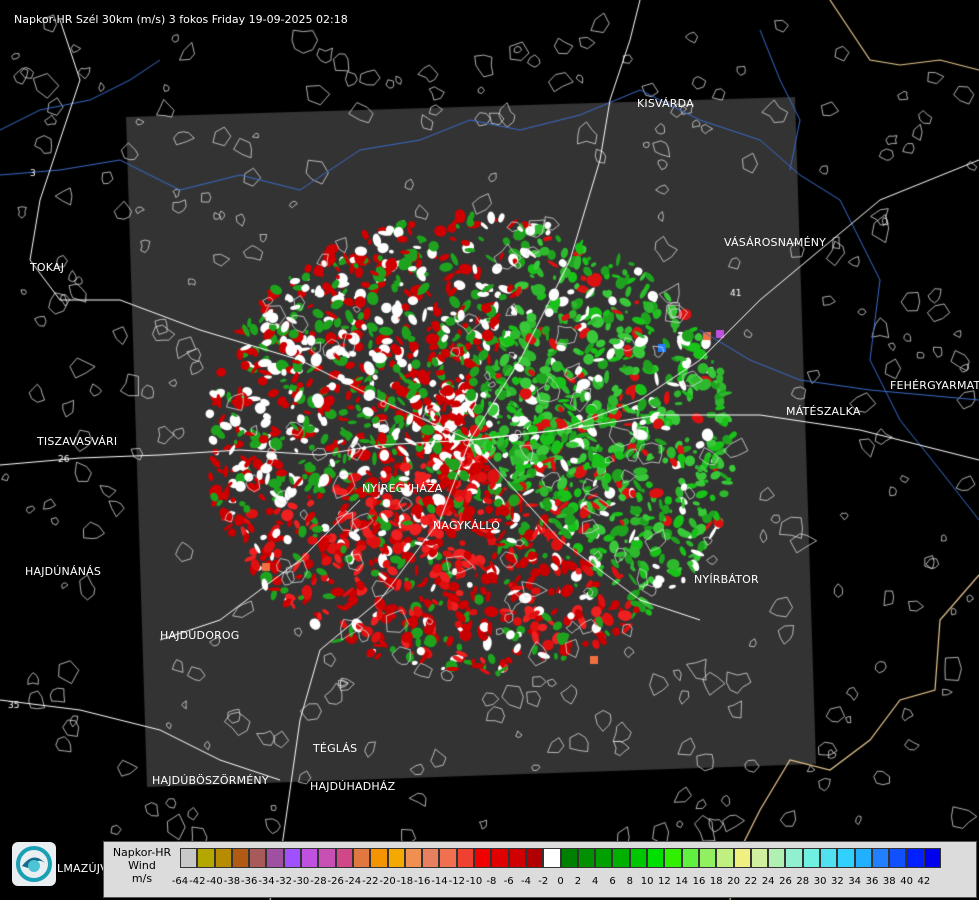  I want to click on legend-tick-label: 18, so click(716, 881).